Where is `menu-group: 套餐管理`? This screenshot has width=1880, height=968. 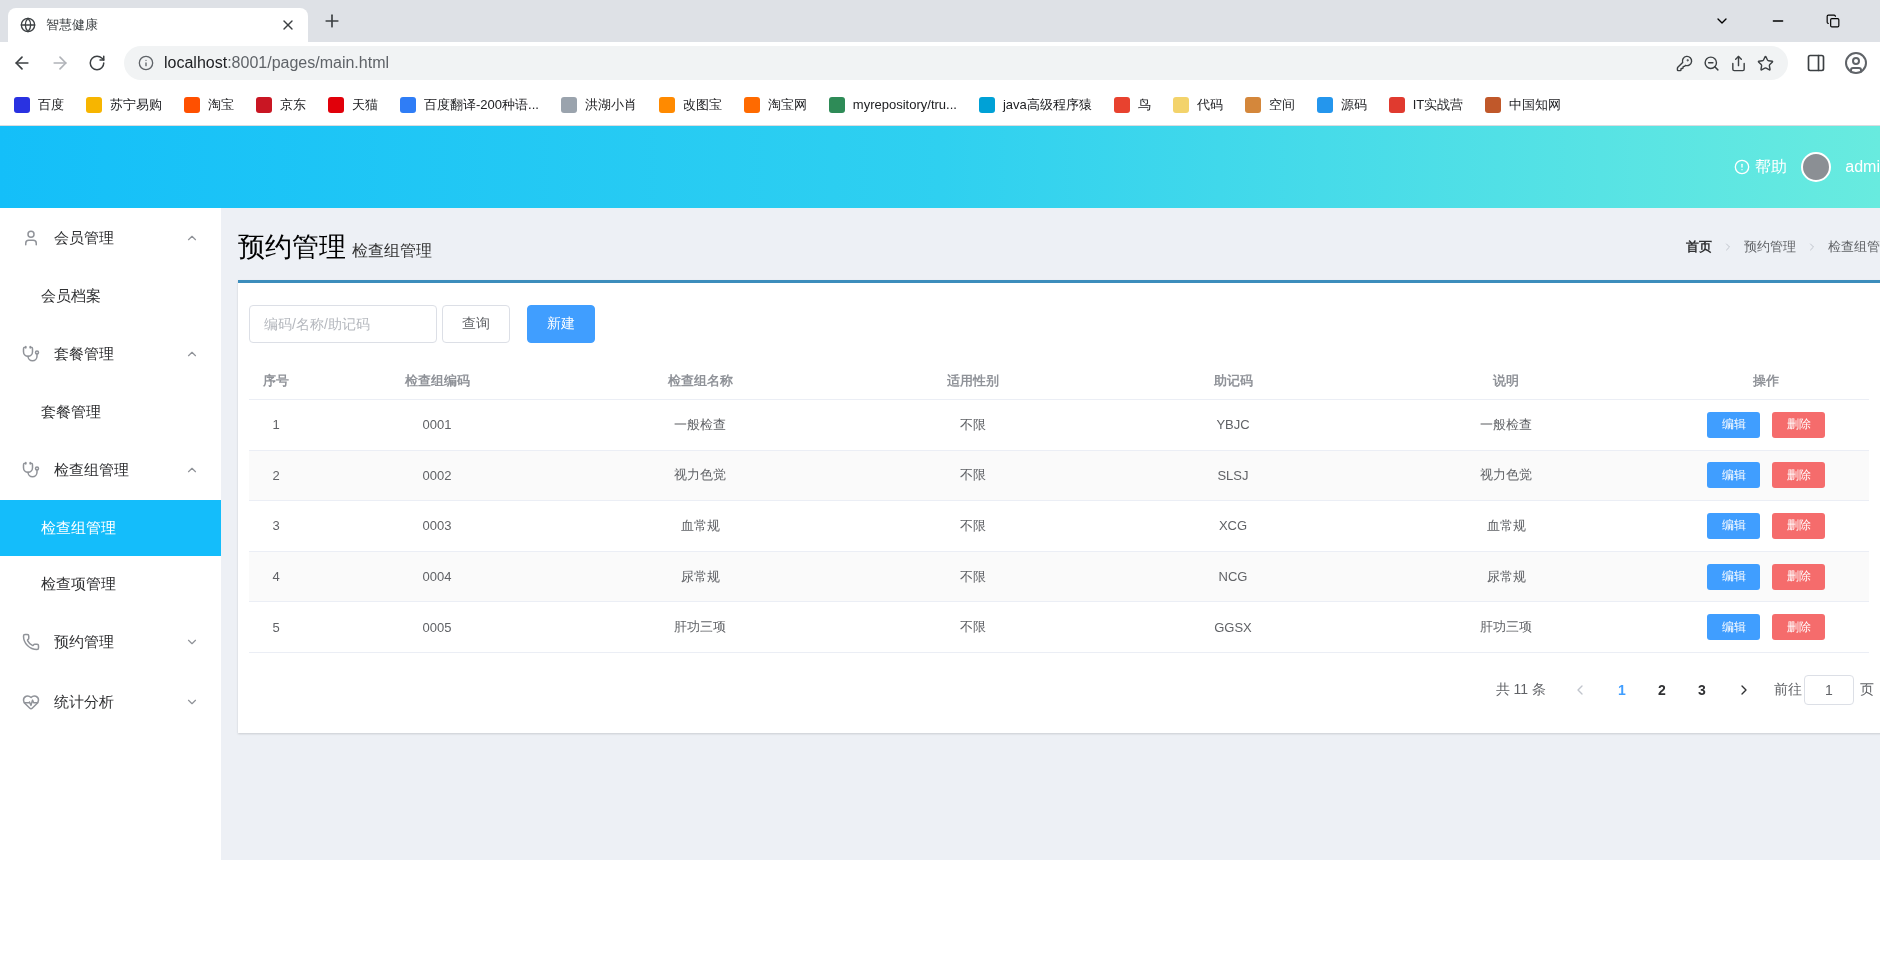
menu-group: 套餐管理 is located at coordinates (110, 354).